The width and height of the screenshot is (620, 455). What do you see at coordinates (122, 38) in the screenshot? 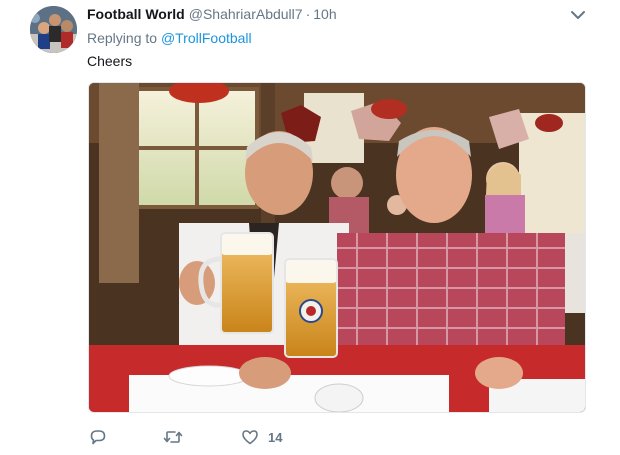
I see `replying-to-label: Replying to` at bounding box center [122, 38].